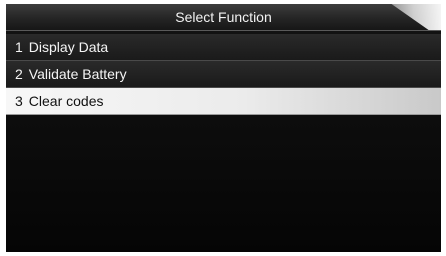 Image resolution: width=446 pixels, height=256 pixels. I want to click on menu-item-number: 2, so click(19, 74).